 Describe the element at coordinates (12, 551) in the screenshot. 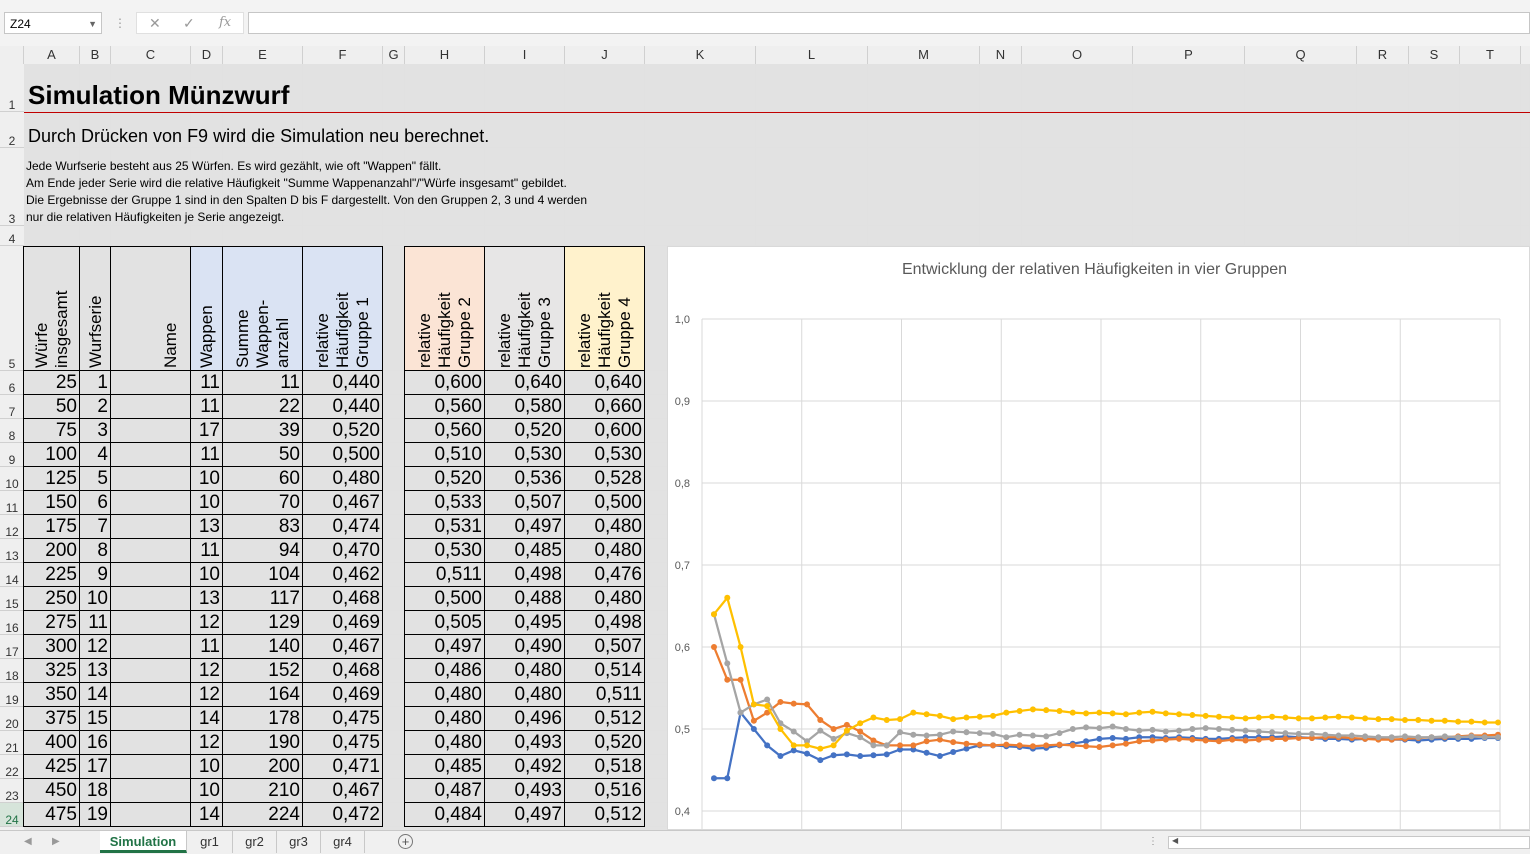

I see `row-header-13: 13` at that location.